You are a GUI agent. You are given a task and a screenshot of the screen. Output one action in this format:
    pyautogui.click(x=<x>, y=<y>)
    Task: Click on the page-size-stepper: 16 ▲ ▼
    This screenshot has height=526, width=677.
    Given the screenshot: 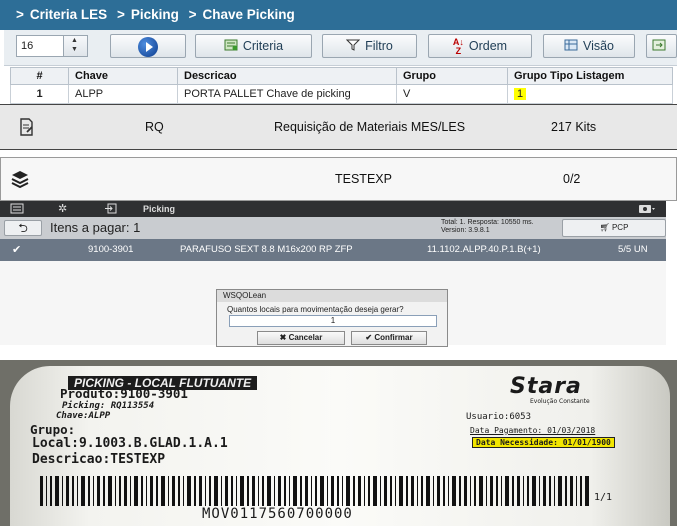 What is the action you would take?
    pyautogui.click(x=52, y=46)
    